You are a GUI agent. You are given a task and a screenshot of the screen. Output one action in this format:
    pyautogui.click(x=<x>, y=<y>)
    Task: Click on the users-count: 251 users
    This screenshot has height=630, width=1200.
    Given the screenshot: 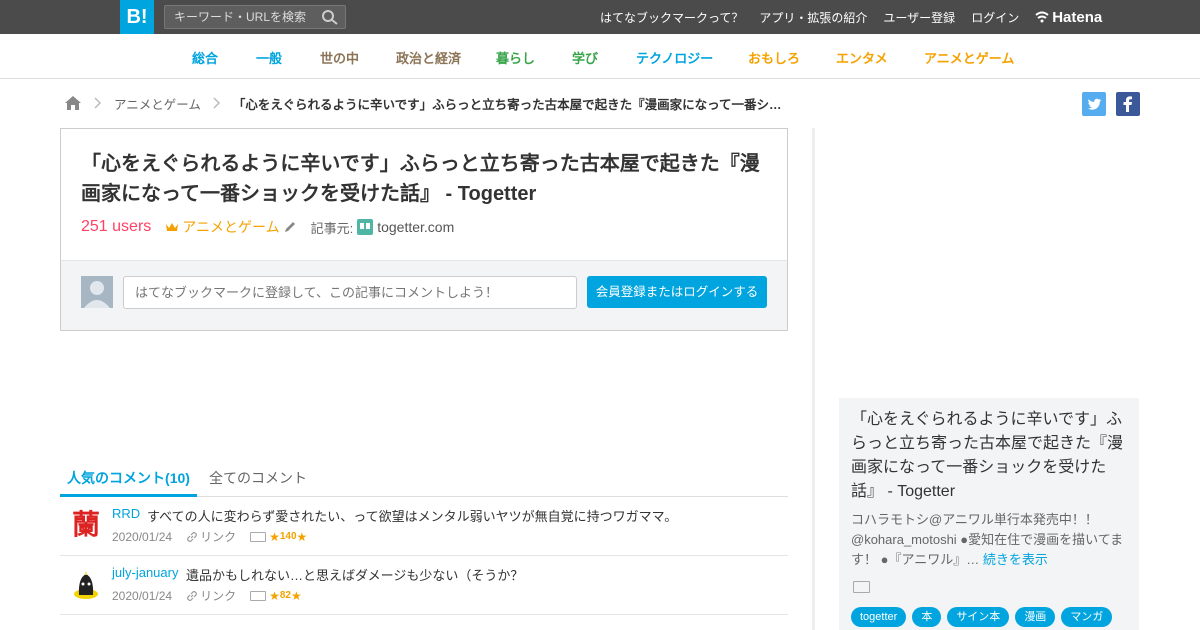 What is the action you would take?
    pyautogui.click(x=116, y=227)
    